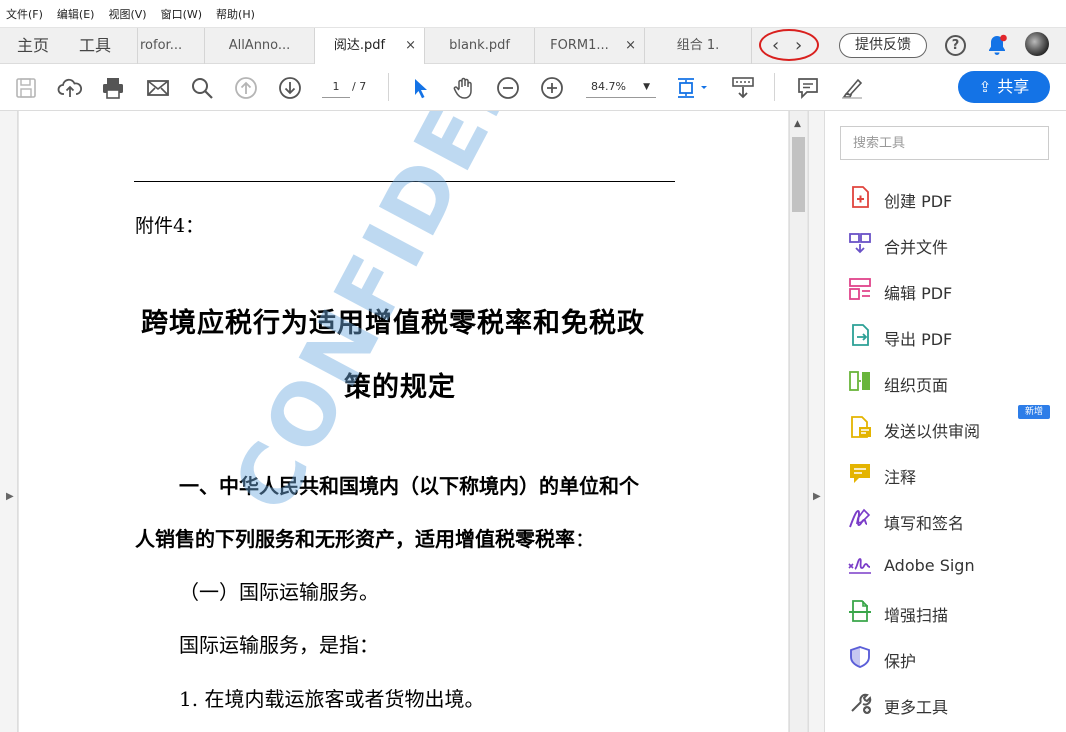 Image resolution: width=1066 pixels, height=732 pixels. I want to click on tool-label: 组织页面, so click(916, 385).